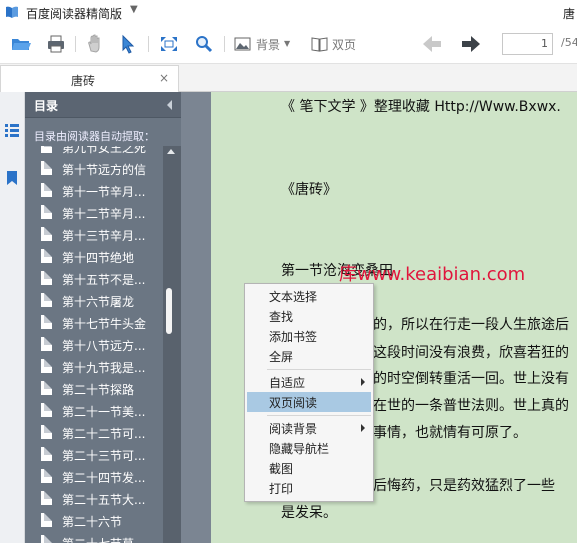 The width and height of the screenshot is (577, 543). I want to click on arrow-left-icon, so click(432, 44).